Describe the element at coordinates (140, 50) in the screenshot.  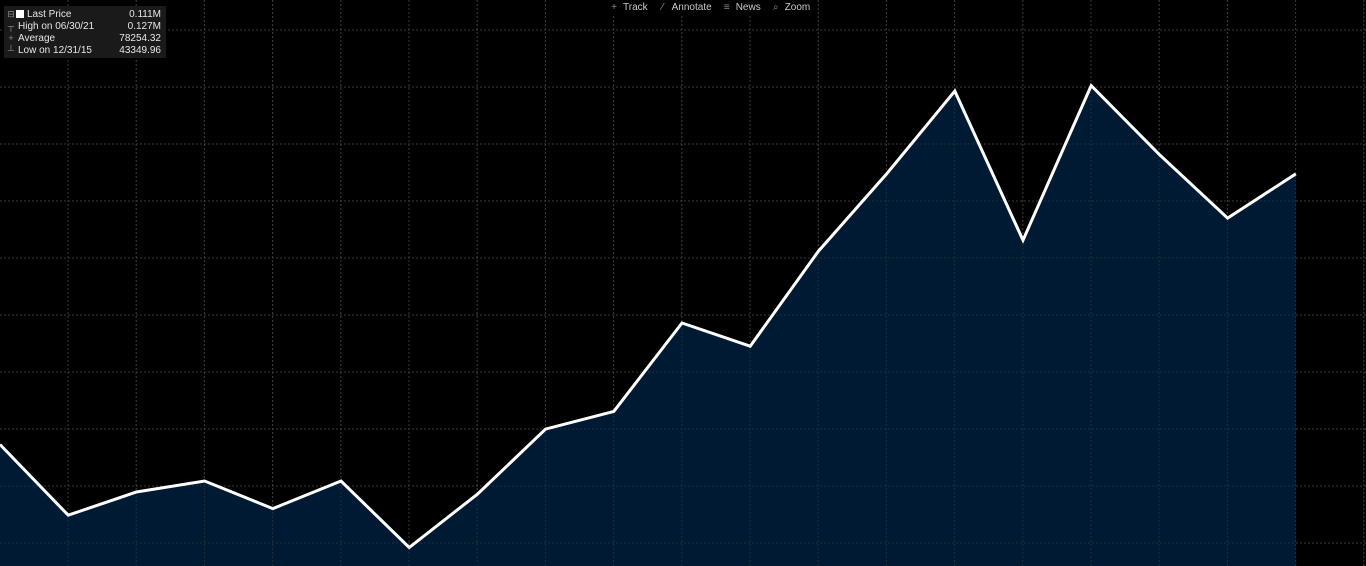
I see `low-value: 43349.96` at that location.